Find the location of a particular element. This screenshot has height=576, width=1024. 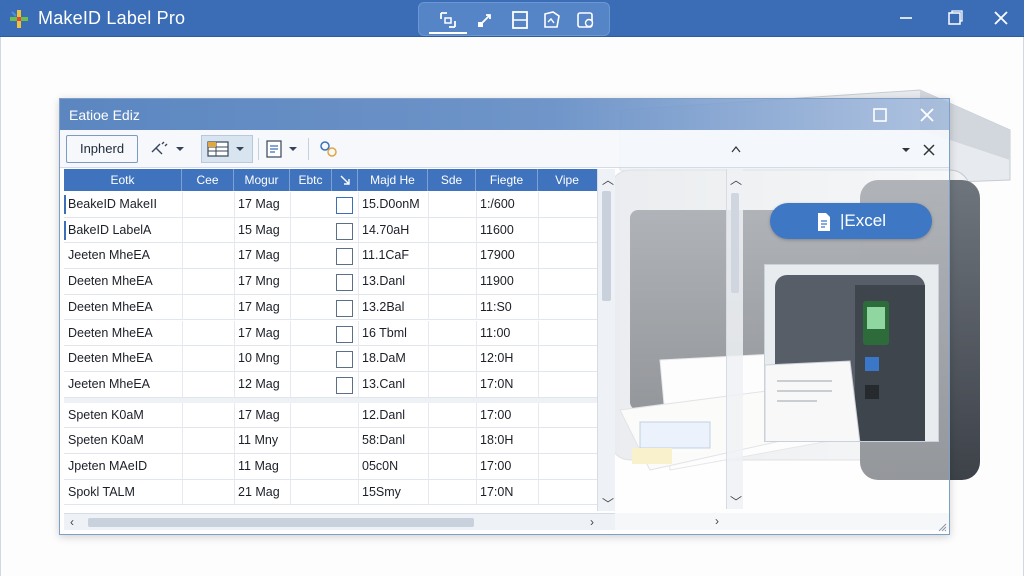

cell-fiegte: 17:0N is located at coordinates (508, 492).